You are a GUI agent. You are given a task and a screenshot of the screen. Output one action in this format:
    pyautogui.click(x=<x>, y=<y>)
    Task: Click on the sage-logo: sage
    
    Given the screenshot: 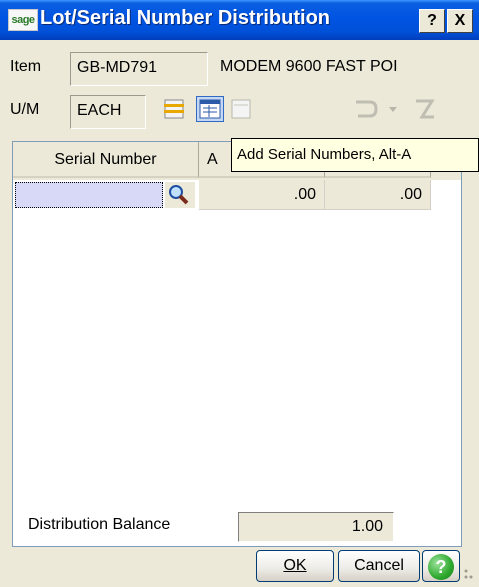 What is the action you would take?
    pyautogui.click(x=23, y=20)
    